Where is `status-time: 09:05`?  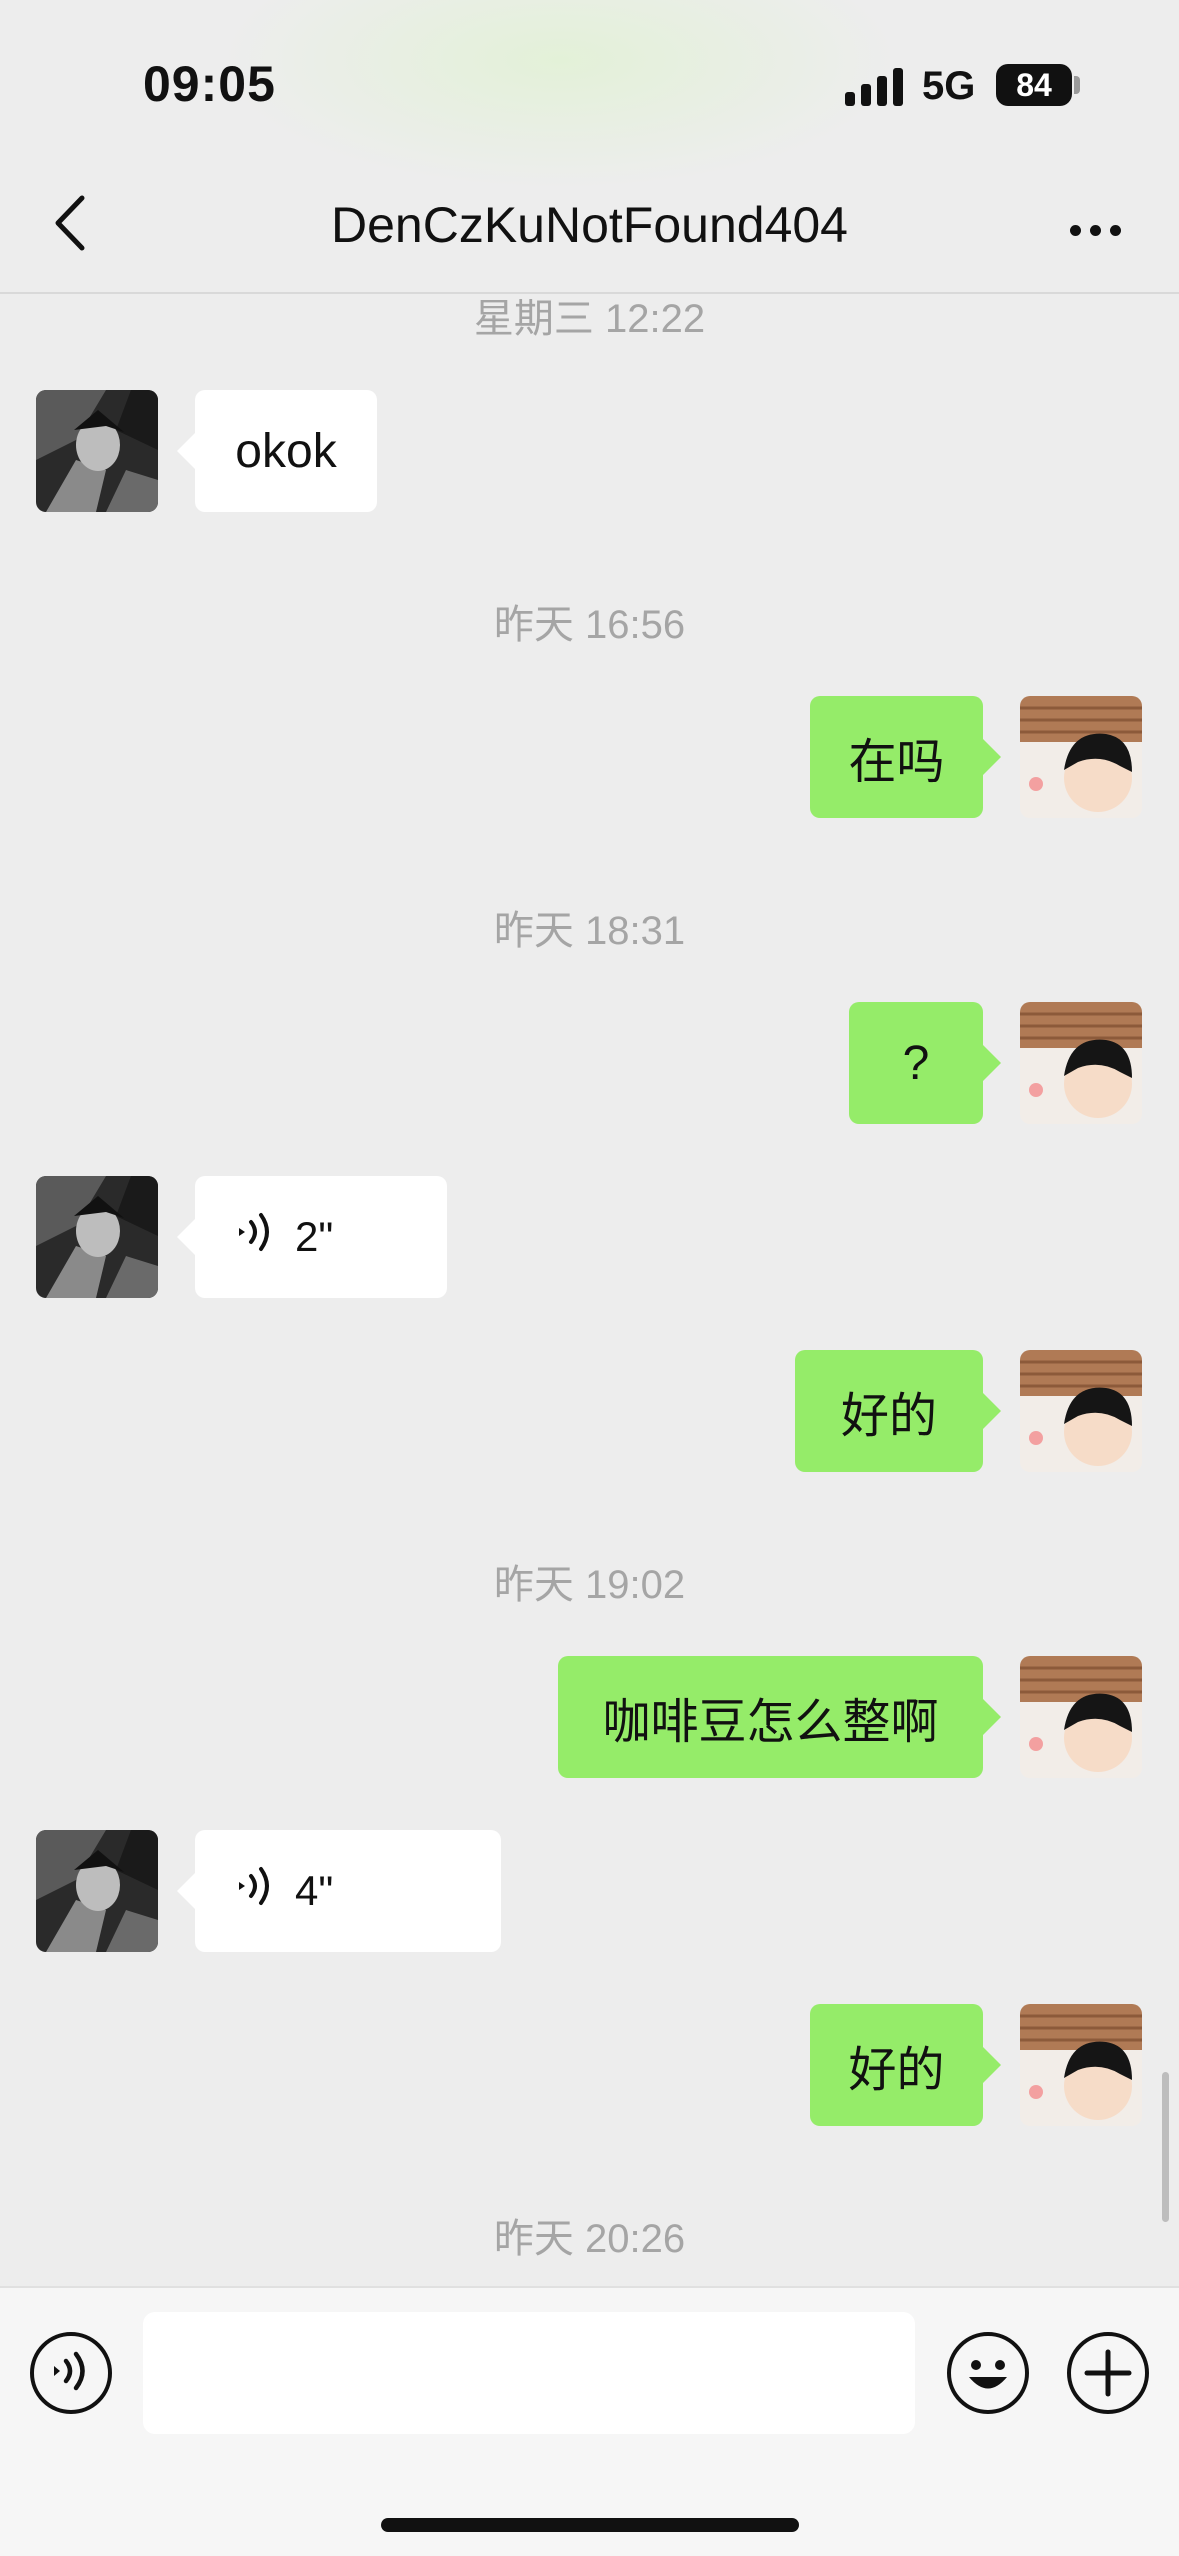
status-time: 09:05 is located at coordinates (209, 84).